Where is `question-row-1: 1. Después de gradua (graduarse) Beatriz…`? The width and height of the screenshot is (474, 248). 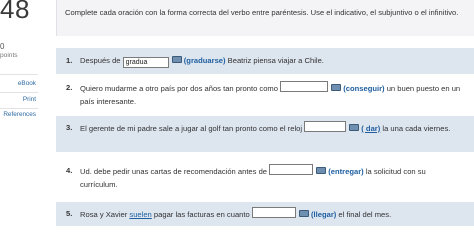
question-row-1: 1. Después de gradua (graduarse) Beatriz… is located at coordinates (265, 61).